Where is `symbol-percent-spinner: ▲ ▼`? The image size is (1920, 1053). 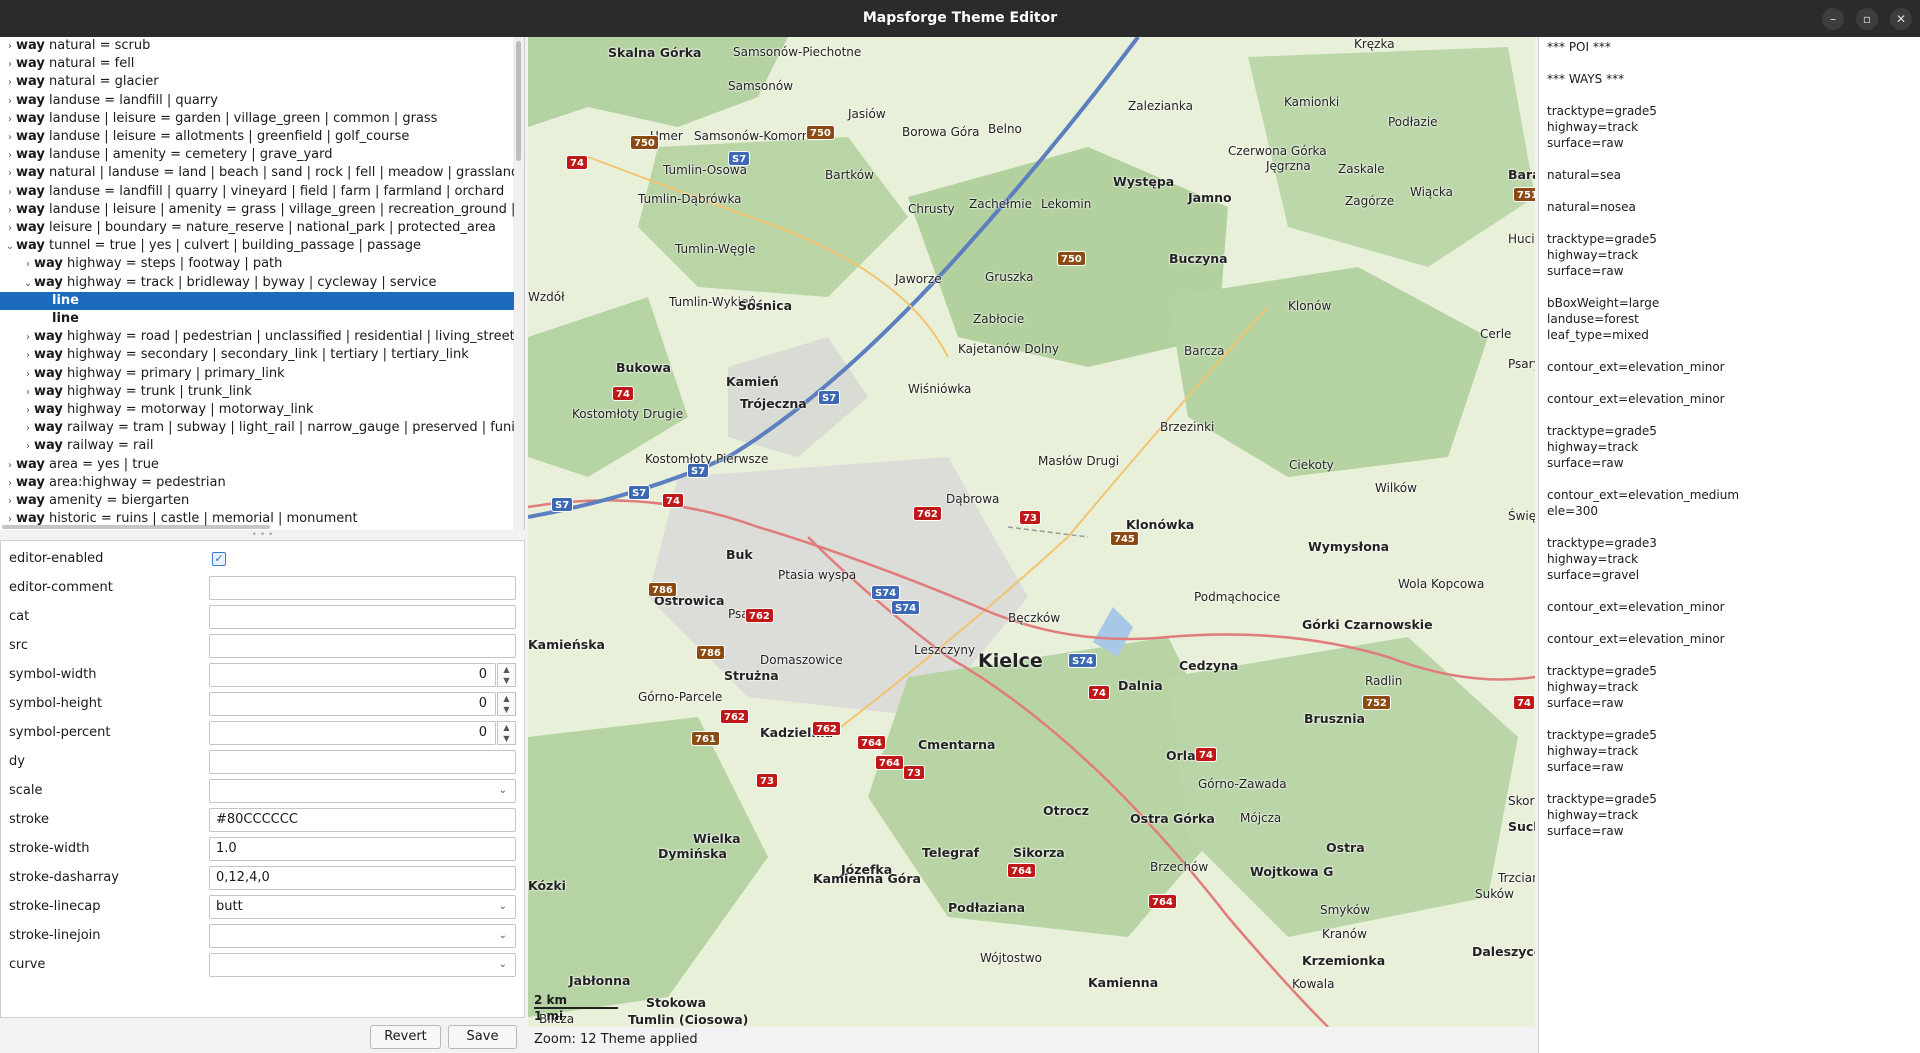
symbol-percent-spinner: ▲ ▼ is located at coordinates (506, 733).